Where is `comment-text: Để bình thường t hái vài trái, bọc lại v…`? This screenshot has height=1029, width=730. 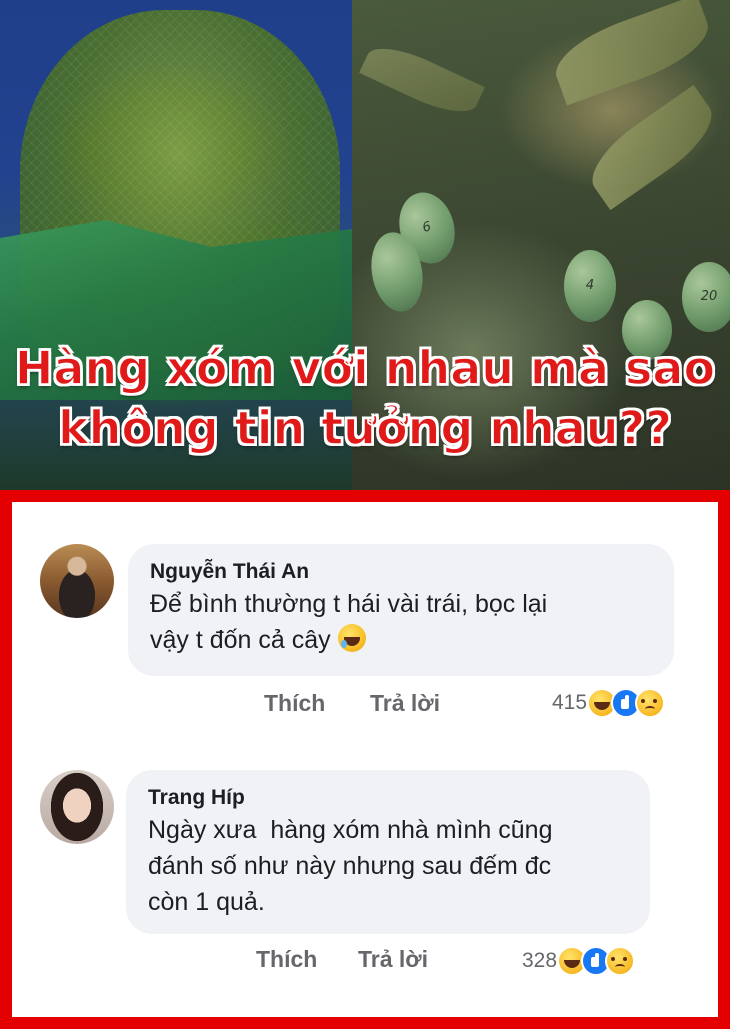
comment-text: Để bình thường t hái vài trái, bọc lại v… is located at coordinates (402, 622).